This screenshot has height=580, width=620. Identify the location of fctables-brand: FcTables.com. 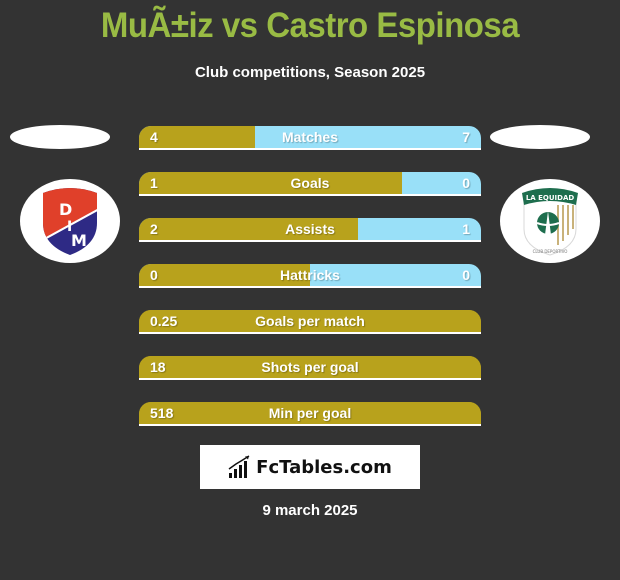
(310, 467).